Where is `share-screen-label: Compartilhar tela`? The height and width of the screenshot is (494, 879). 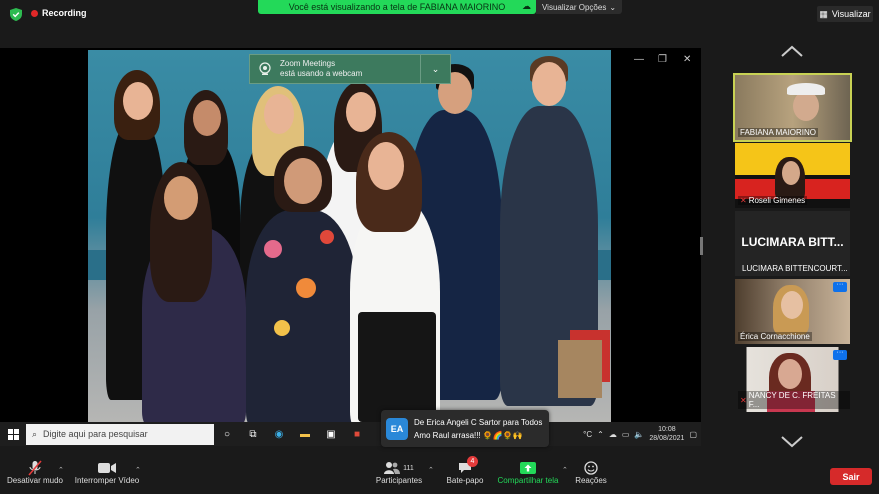 share-screen-label: Compartilhar tela is located at coordinates (528, 480).